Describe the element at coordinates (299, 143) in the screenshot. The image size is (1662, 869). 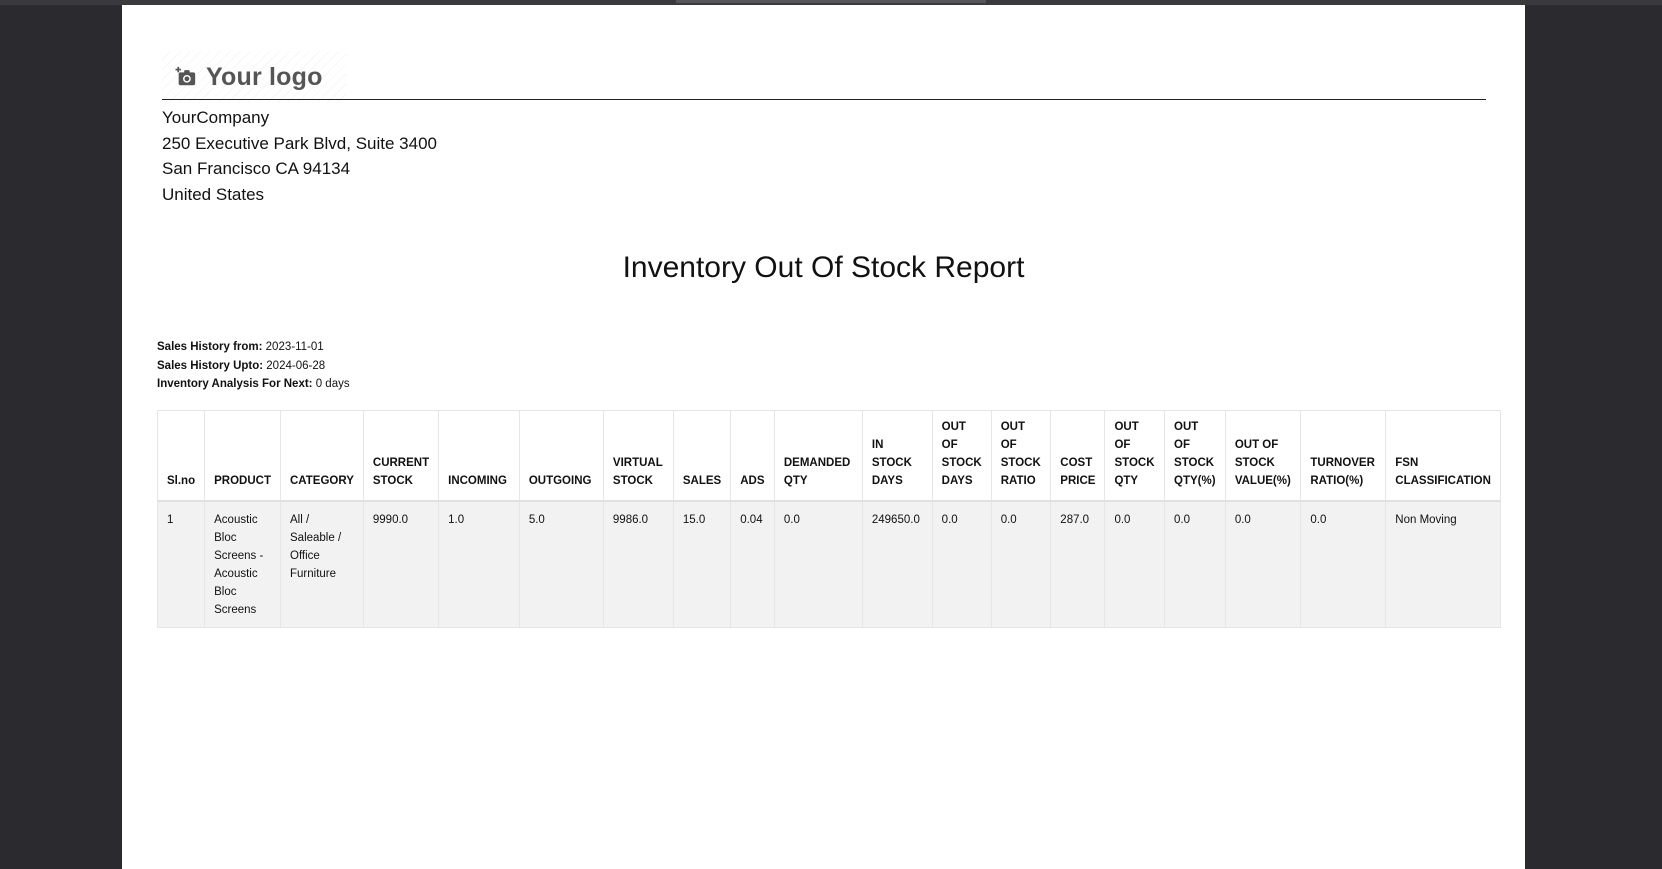
I see `company-street: 250 Executive Park Blvd, Suite 3400` at that location.